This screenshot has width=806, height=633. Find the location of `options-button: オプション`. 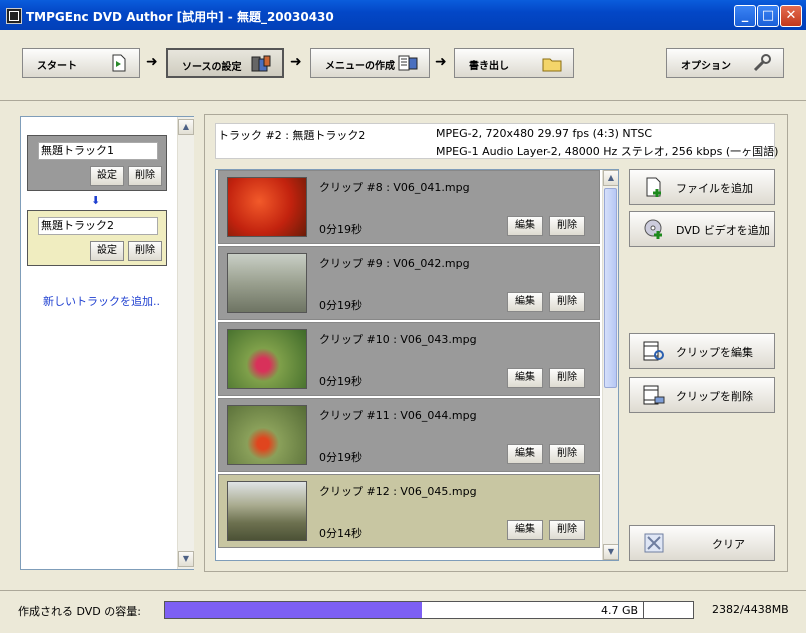

options-button: オプション is located at coordinates (725, 63).